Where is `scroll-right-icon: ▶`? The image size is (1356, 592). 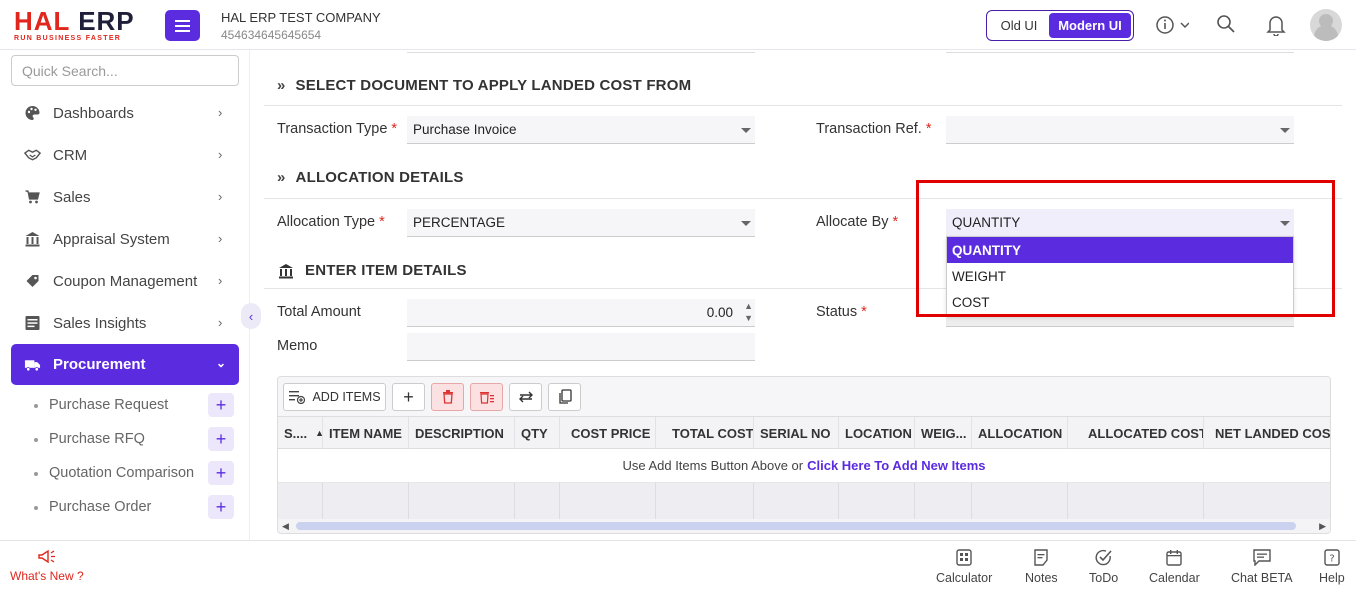
scroll-right-icon: ▶ is located at coordinates (1322, 526).